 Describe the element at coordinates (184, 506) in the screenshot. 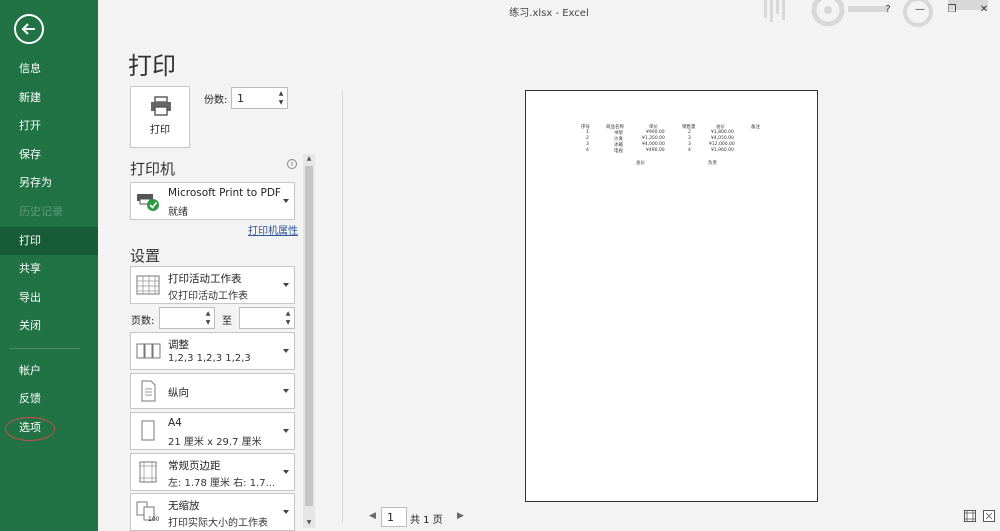

I see `scaling-title: 无缩放` at that location.